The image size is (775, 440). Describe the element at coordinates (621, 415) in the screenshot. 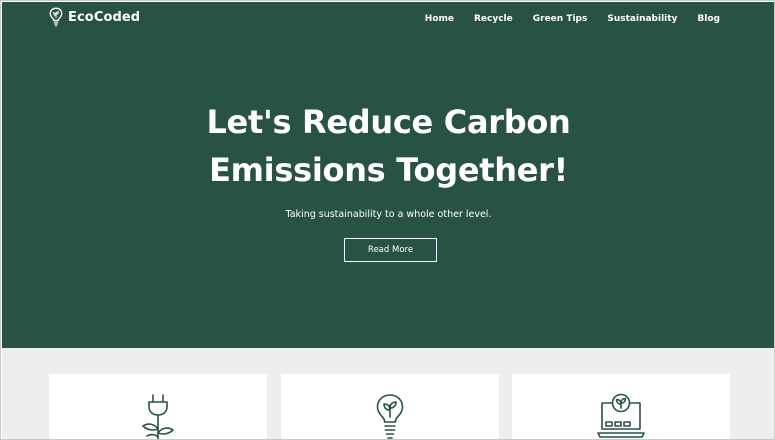

I see `laptop-eco-icon` at that location.